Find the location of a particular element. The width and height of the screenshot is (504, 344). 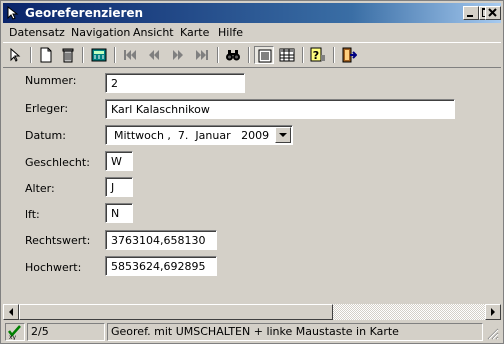

rechtswert-field: 3763104,658130 is located at coordinates (161, 240).